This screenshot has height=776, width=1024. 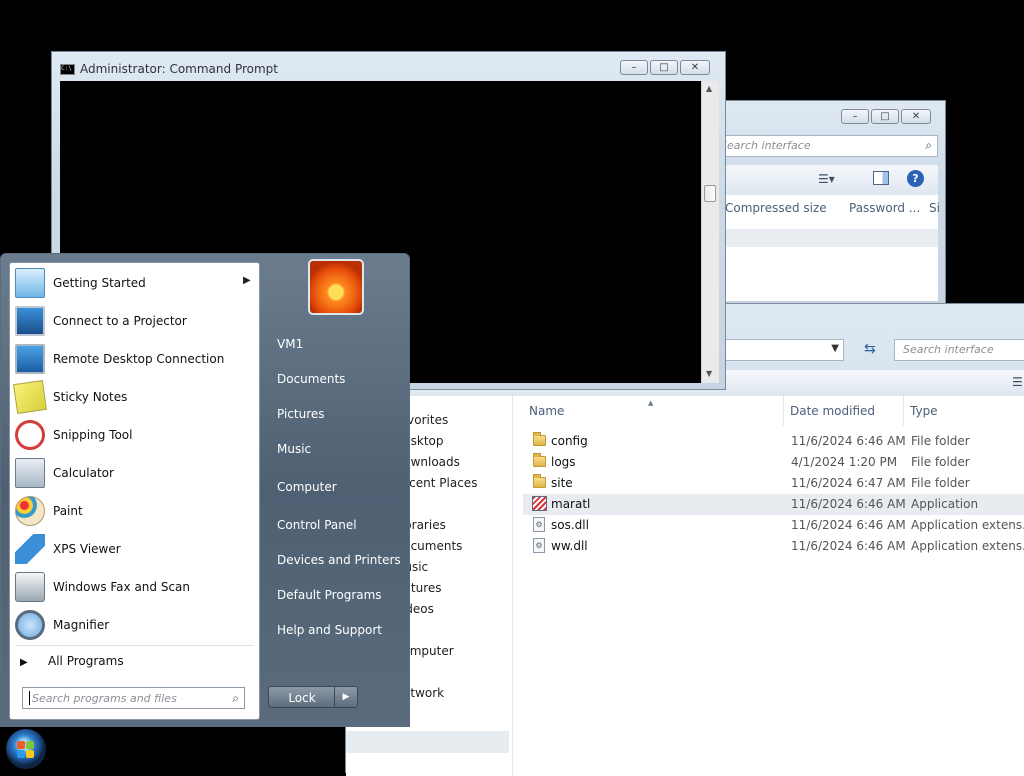 I want to click on right-item-music: Music, so click(x=294, y=449).